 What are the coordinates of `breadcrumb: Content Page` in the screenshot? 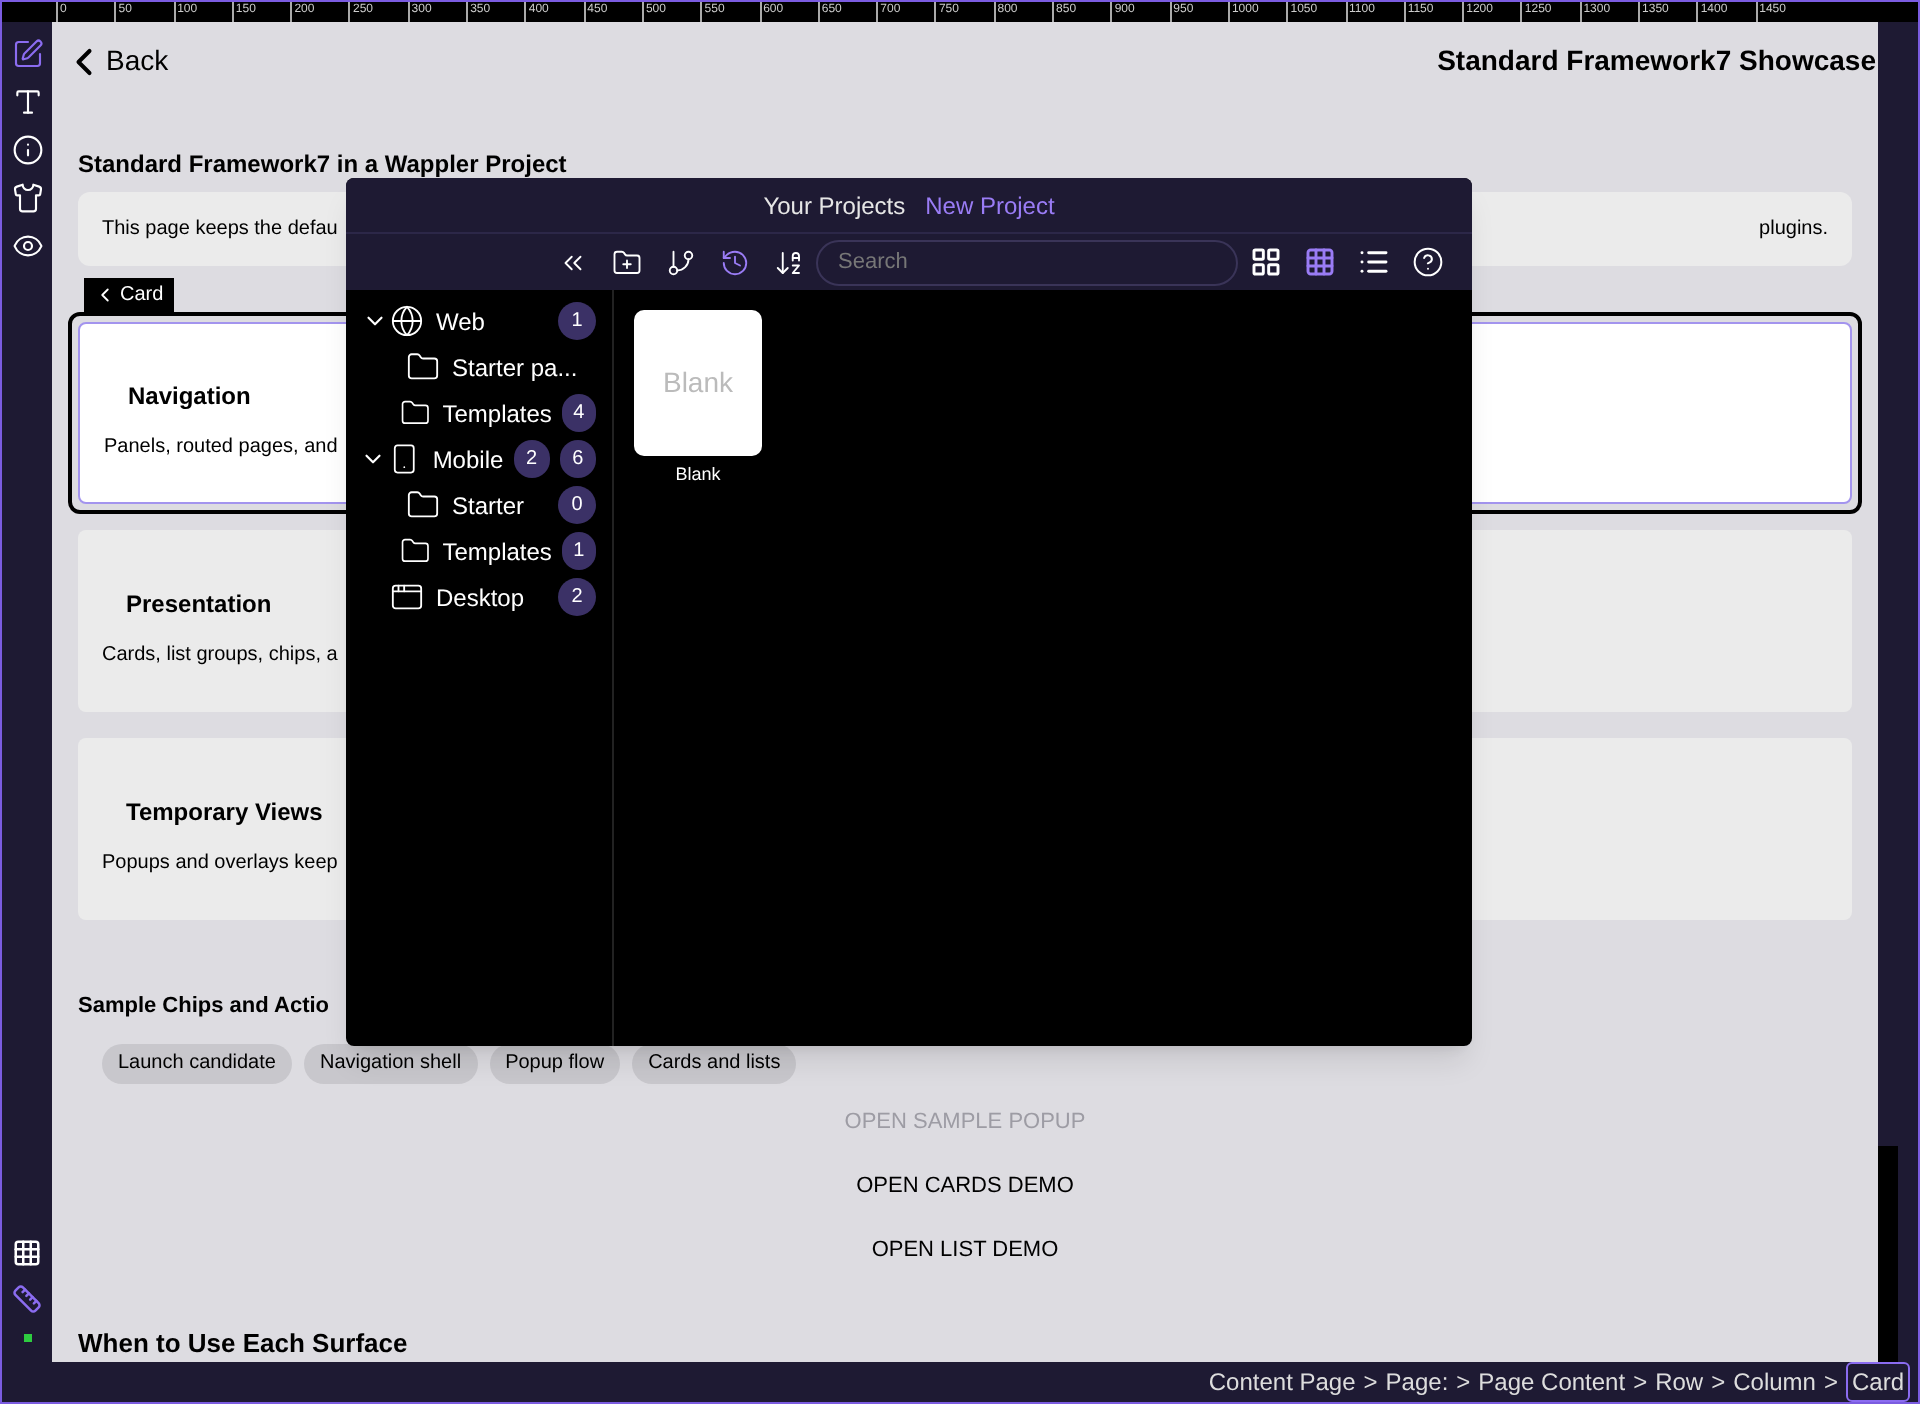 It's located at (1282, 1382).